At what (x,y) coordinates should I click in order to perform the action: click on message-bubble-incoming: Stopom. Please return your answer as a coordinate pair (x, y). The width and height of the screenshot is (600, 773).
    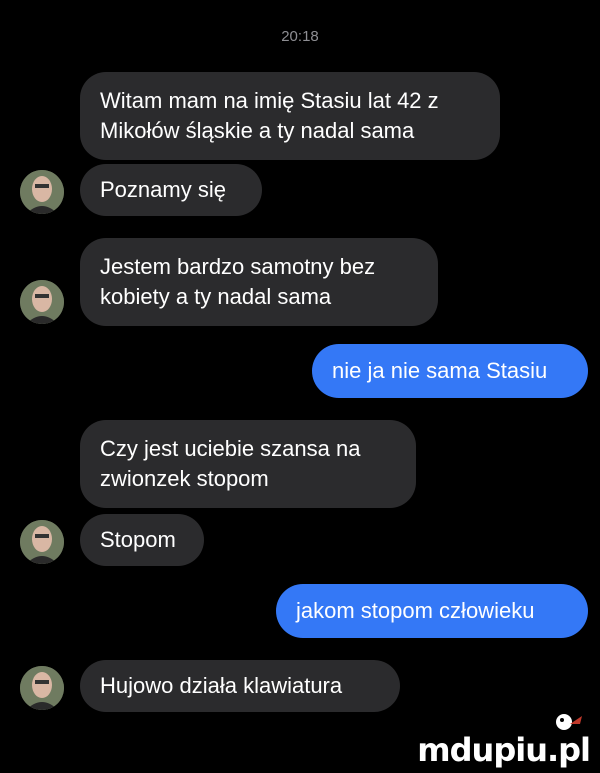
    Looking at the image, I should click on (142, 540).